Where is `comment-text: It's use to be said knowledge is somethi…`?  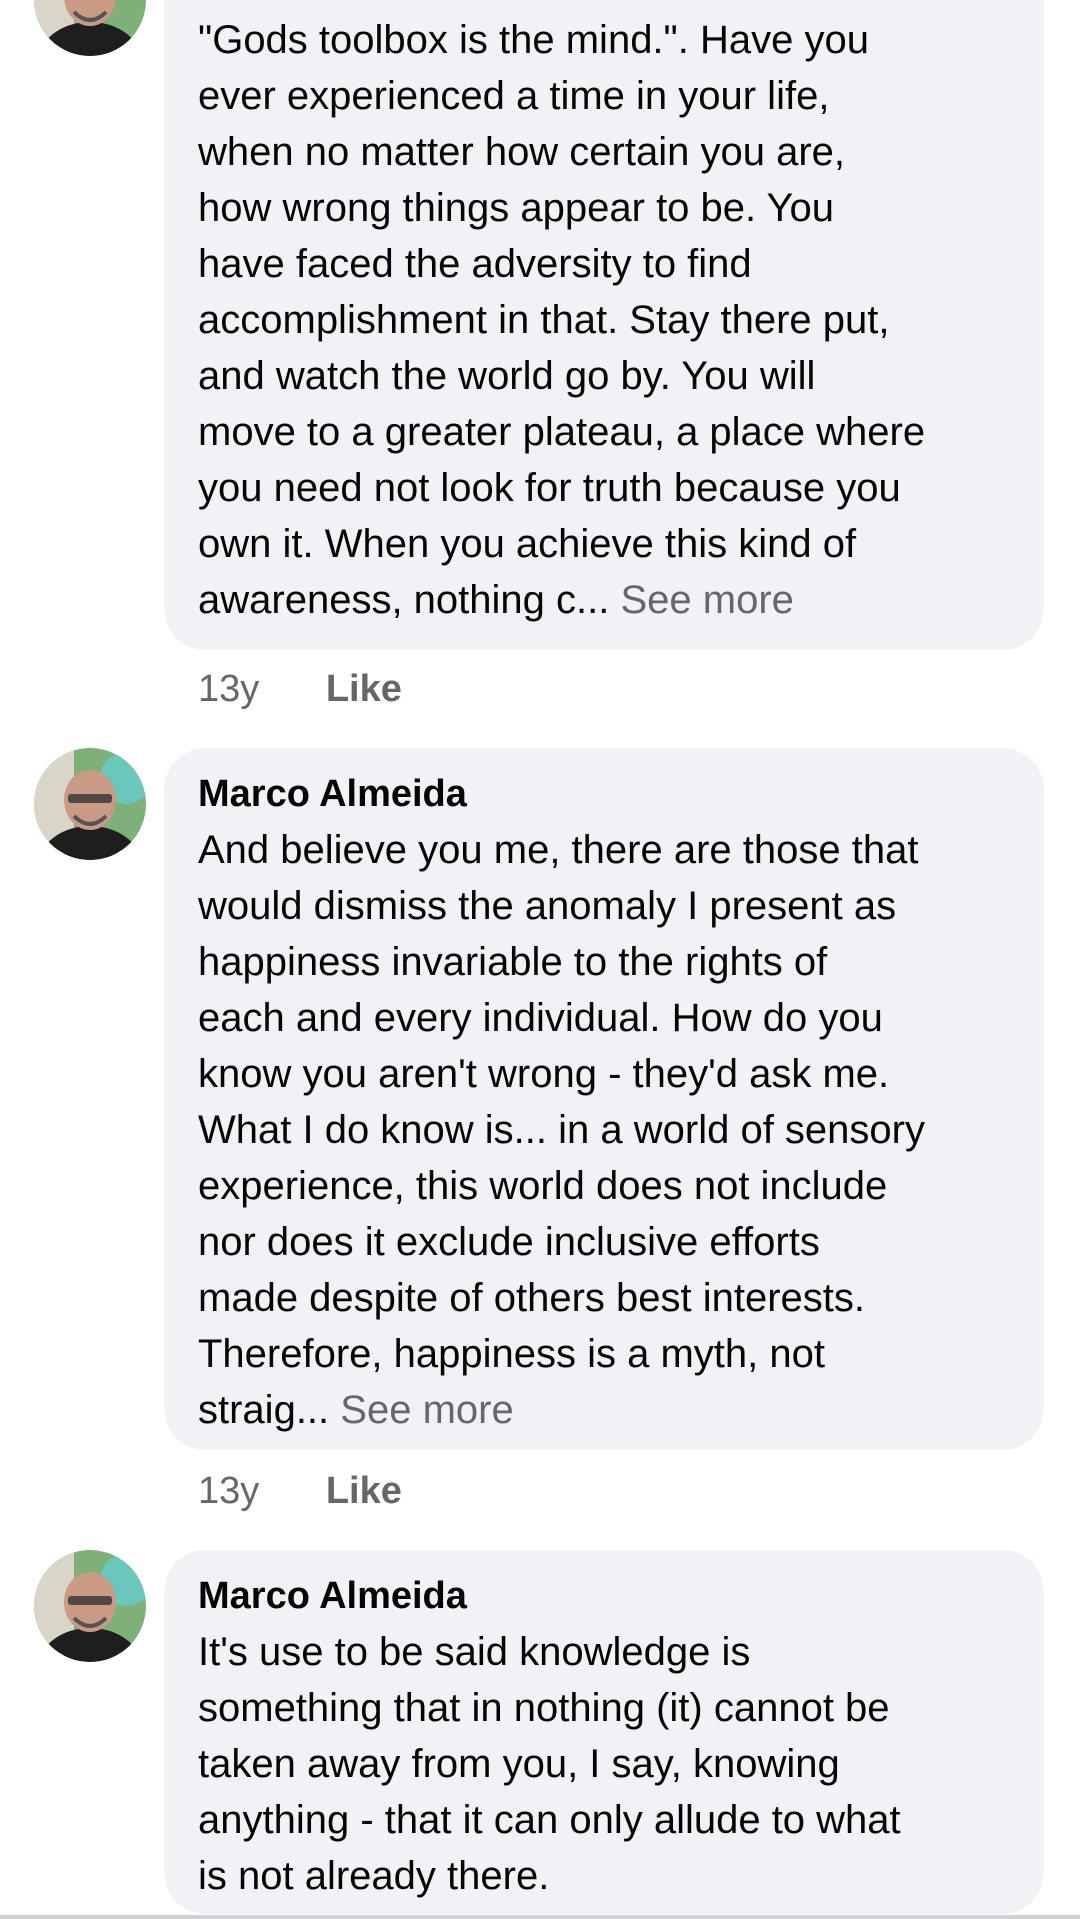
comment-text: It's use to be said knowledge is somethi… is located at coordinates (549, 1764).